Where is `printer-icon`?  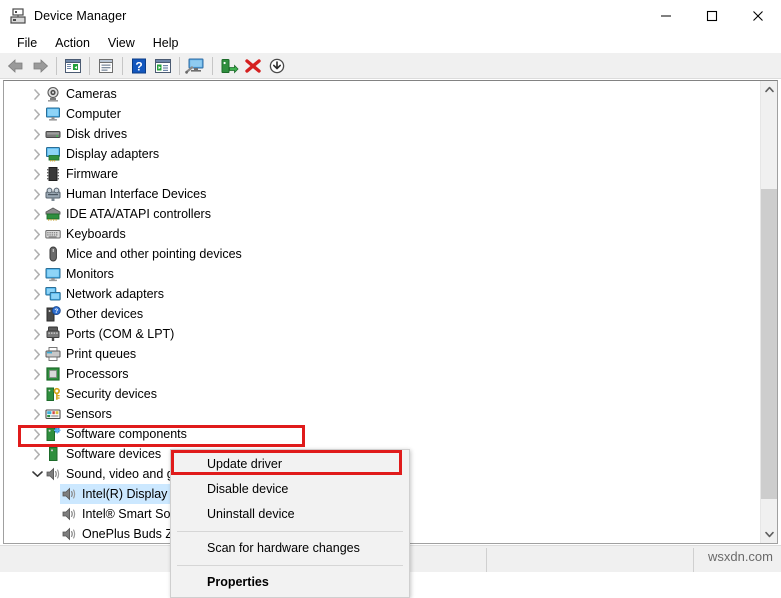 printer-icon is located at coordinates (53, 354).